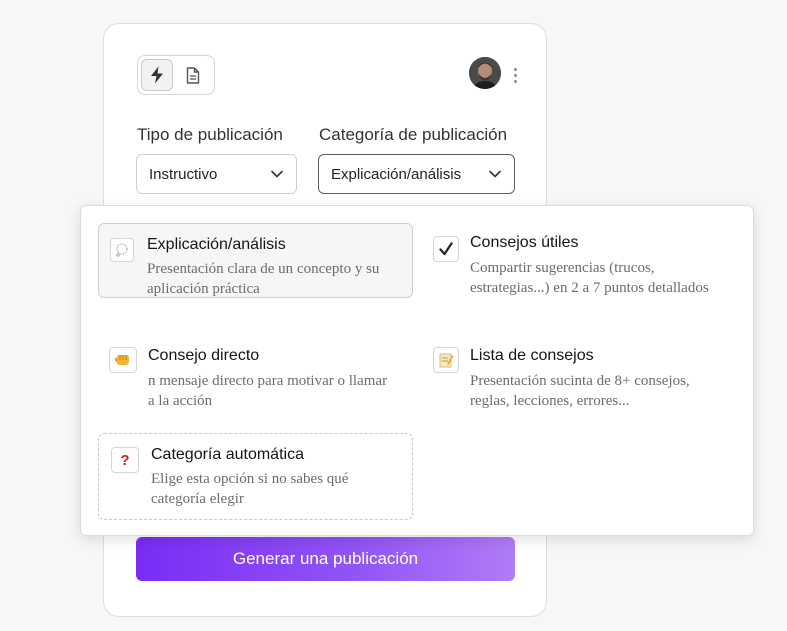  What do you see at coordinates (325, 559) in the screenshot?
I see `generate-post-button: Generar una publicación` at bounding box center [325, 559].